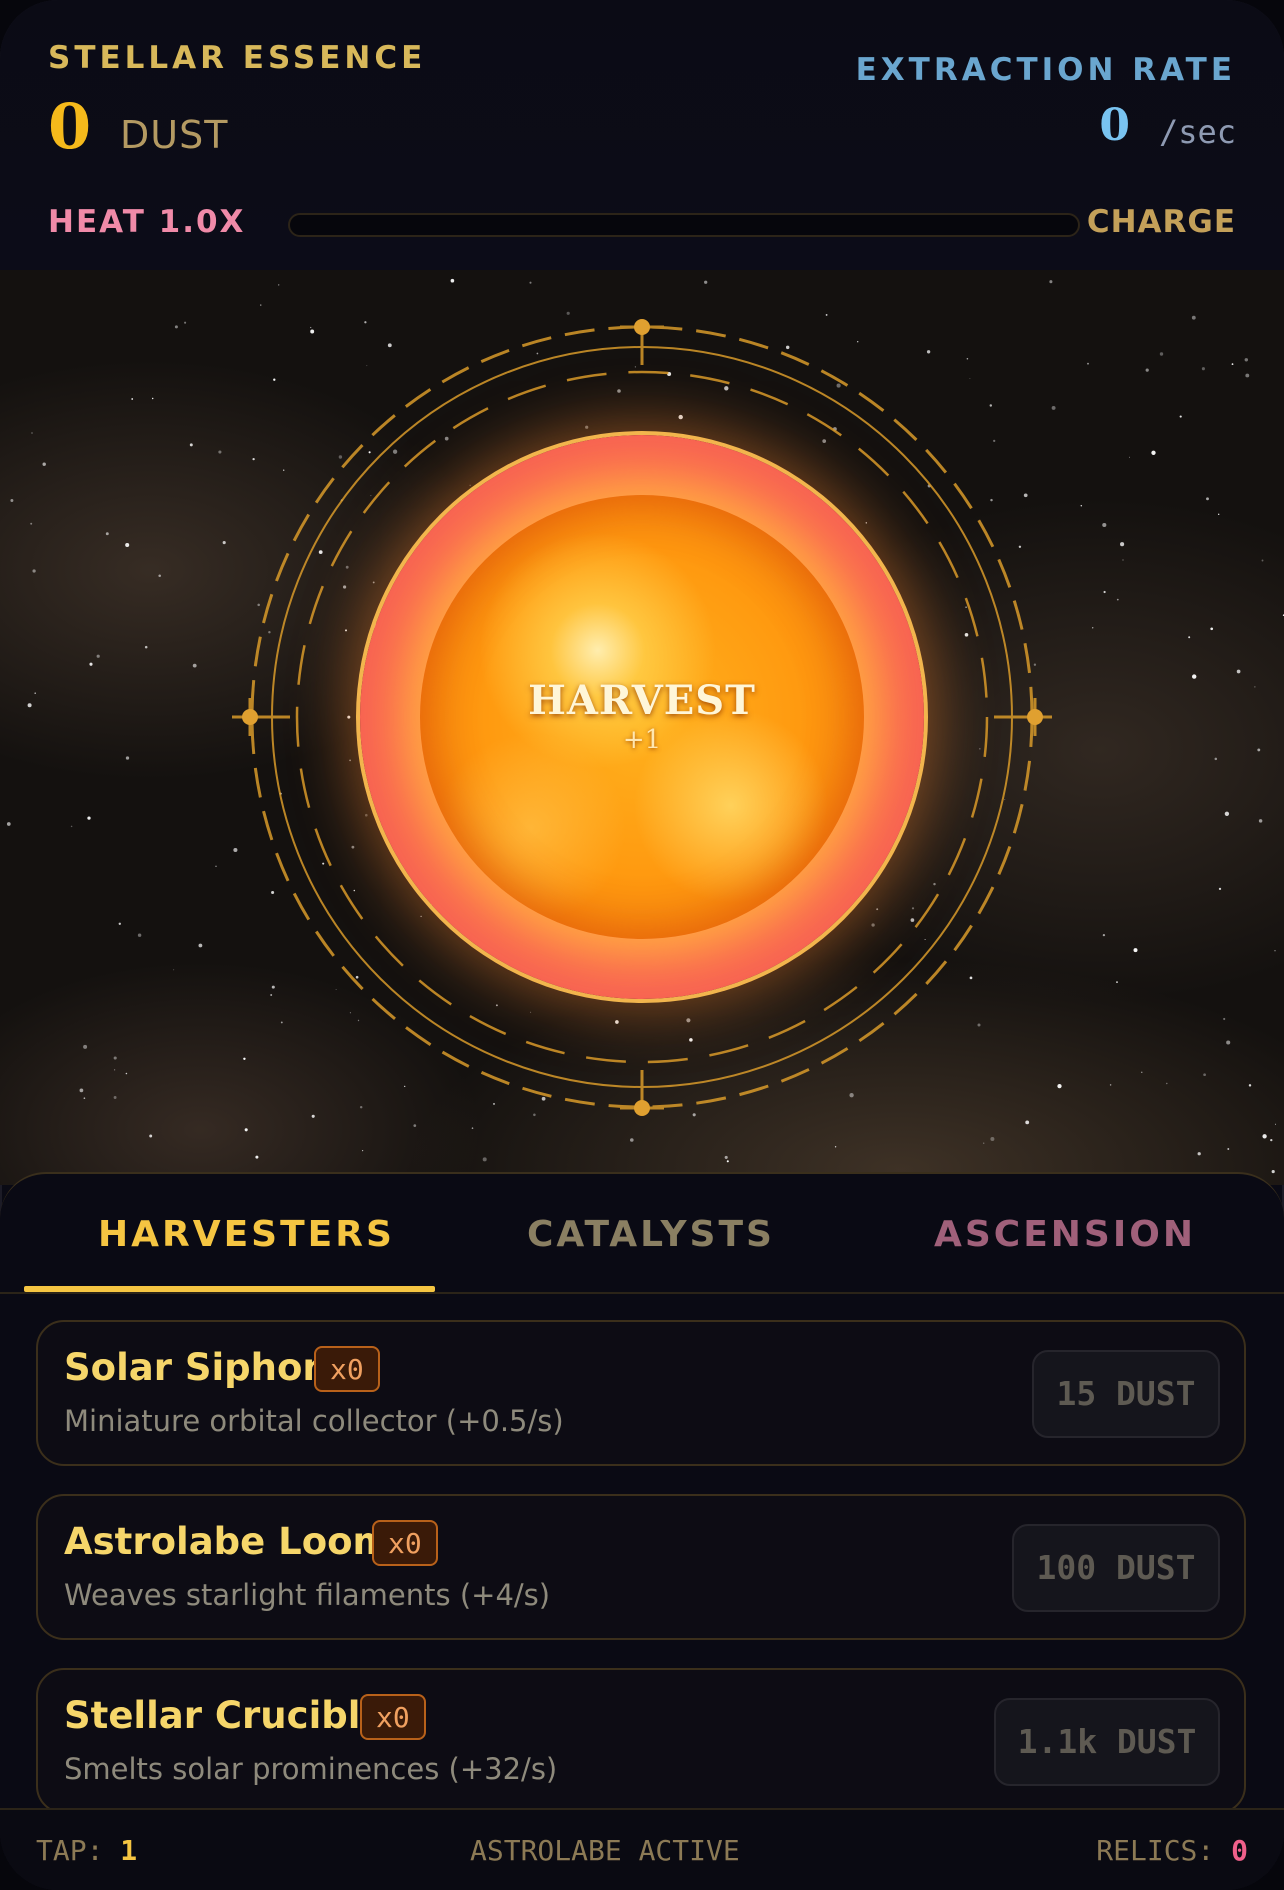 This screenshot has height=1890, width=1284. Describe the element at coordinates (314, 1421) in the screenshot. I see `item-description: Miniature orbital collector (+0.5/s)` at that location.